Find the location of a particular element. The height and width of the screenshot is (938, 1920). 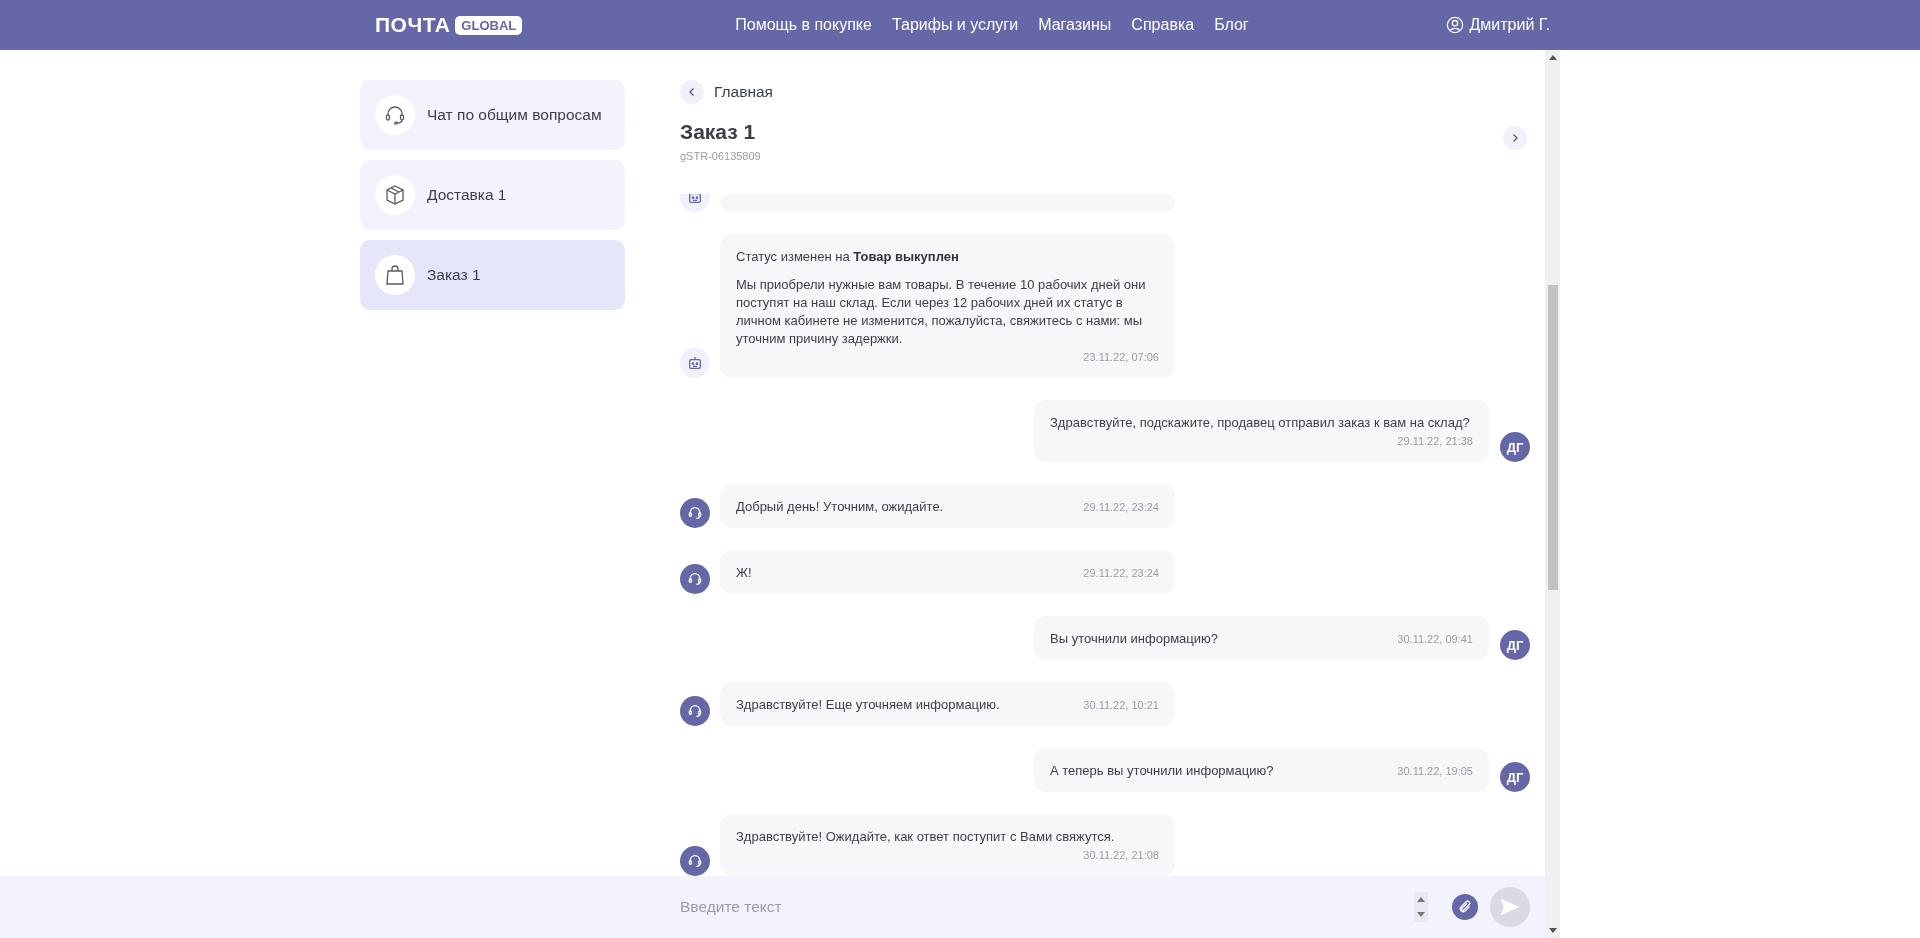

message-text: Здравствуйте, подскажите, продавец отправил заказ к вам на склад? is located at coordinates (1260, 423).